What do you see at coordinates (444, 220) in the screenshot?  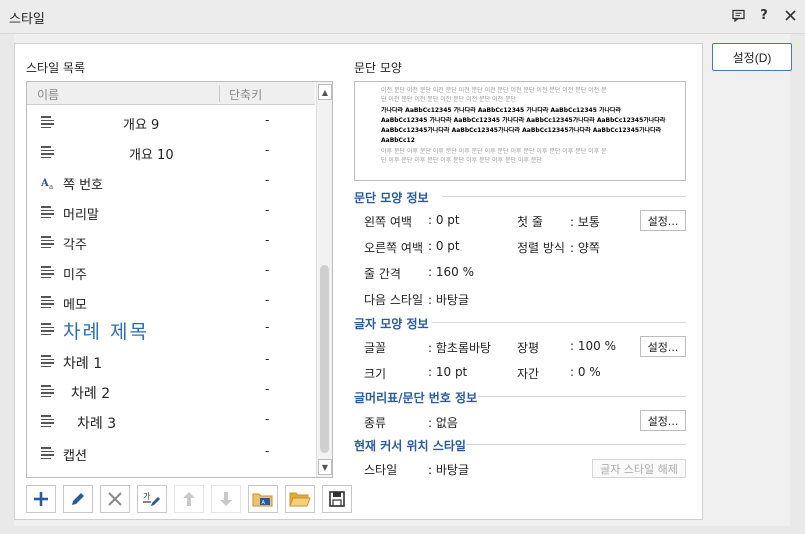 I see `left-margin-value: : 0 pt` at bounding box center [444, 220].